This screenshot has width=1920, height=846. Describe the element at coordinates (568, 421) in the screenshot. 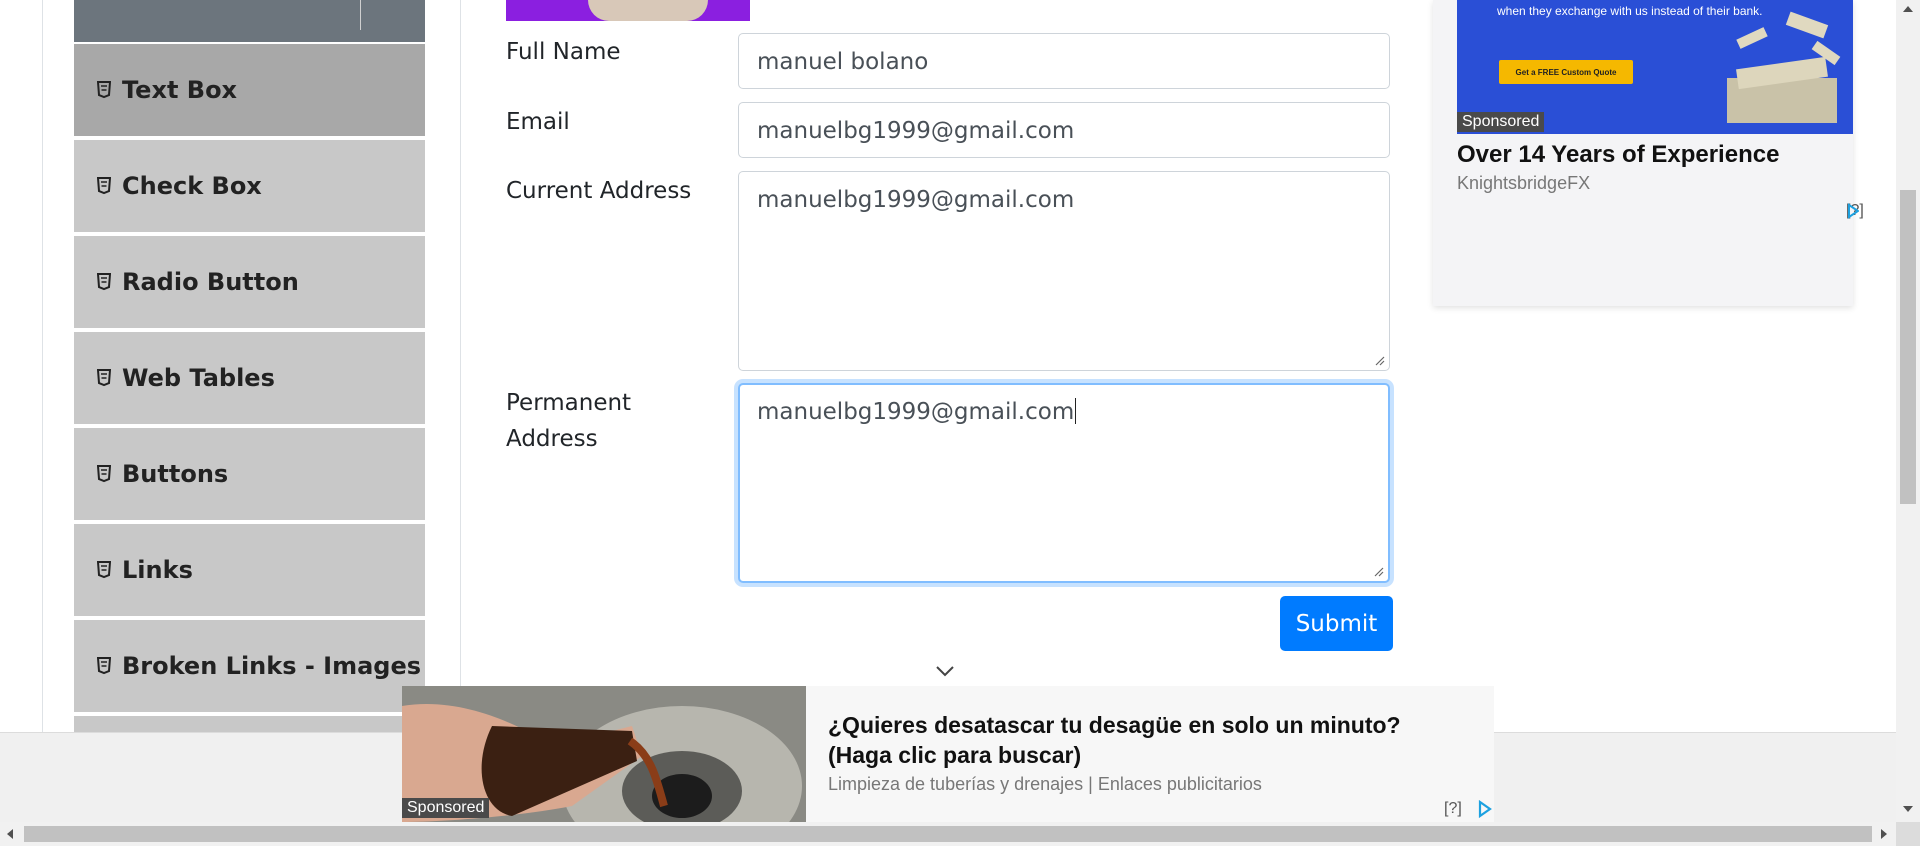

I see `permanent-address-label: Permanent Address` at that location.